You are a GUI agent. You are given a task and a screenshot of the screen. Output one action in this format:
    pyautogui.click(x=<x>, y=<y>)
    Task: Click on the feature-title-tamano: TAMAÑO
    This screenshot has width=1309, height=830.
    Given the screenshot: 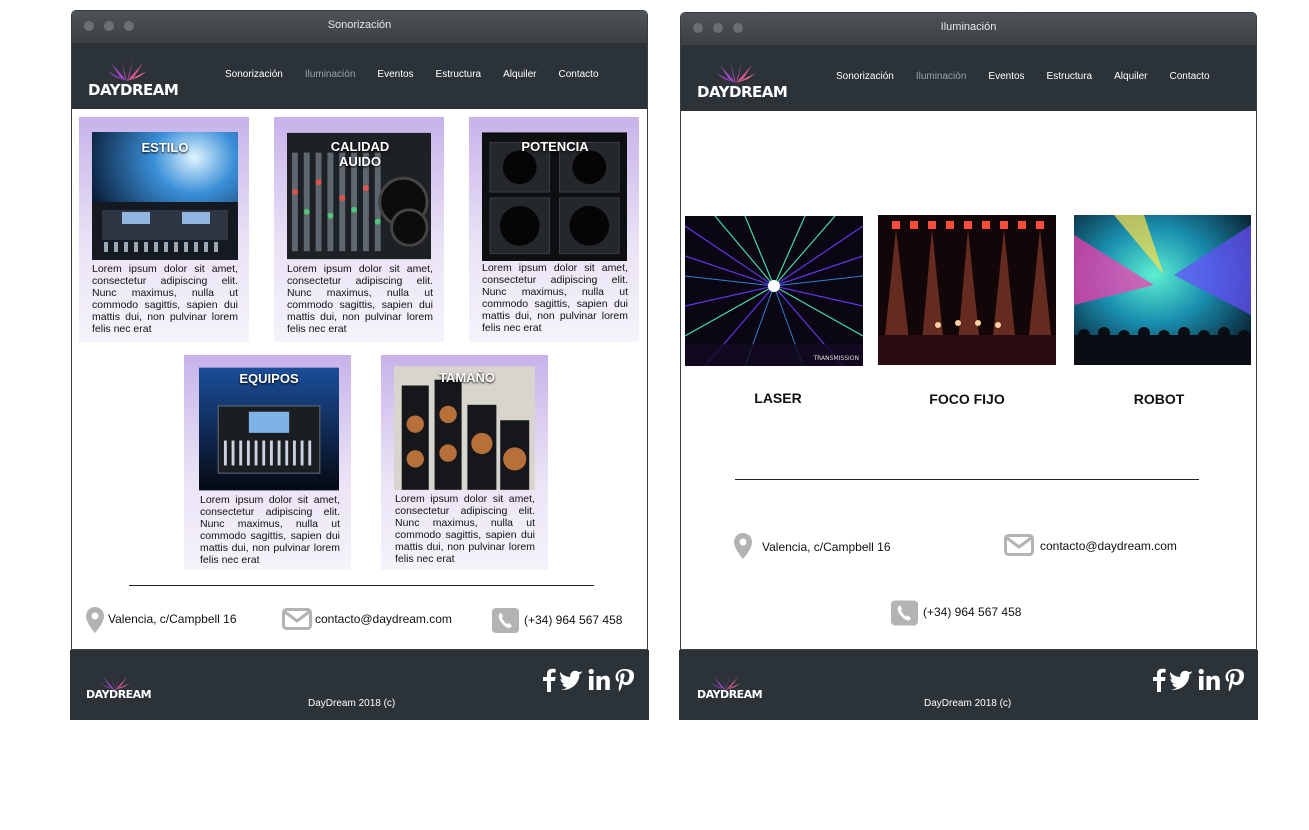 What is the action you would take?
    pyautogui.click(x=467, y=377)
    